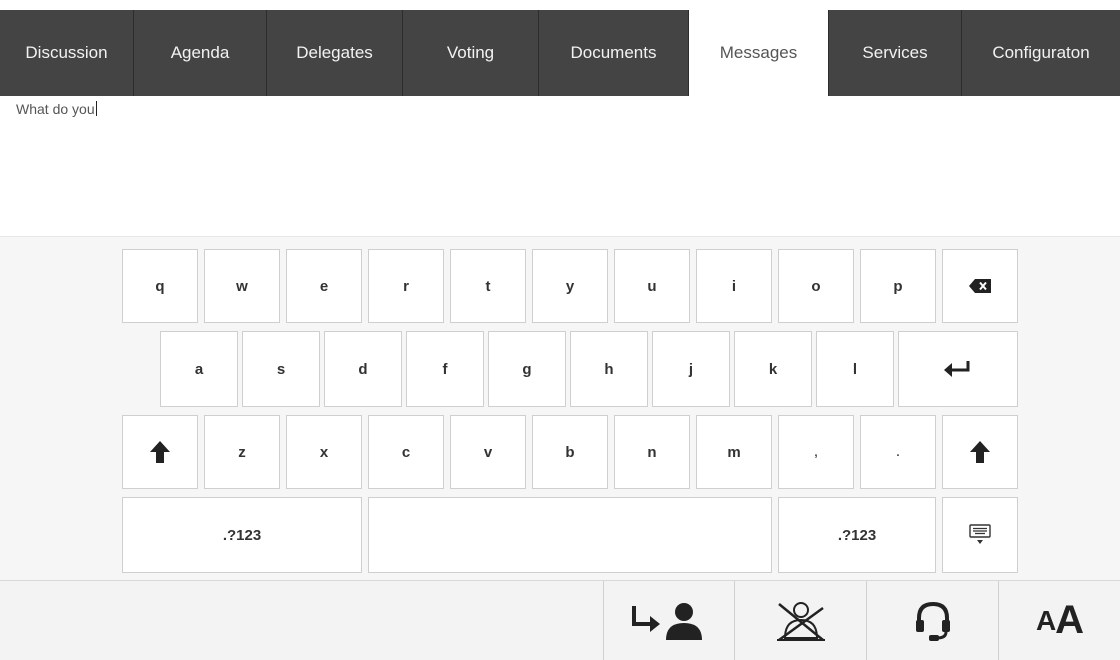  I want to click on key-comma: ,, so click(816, 452).